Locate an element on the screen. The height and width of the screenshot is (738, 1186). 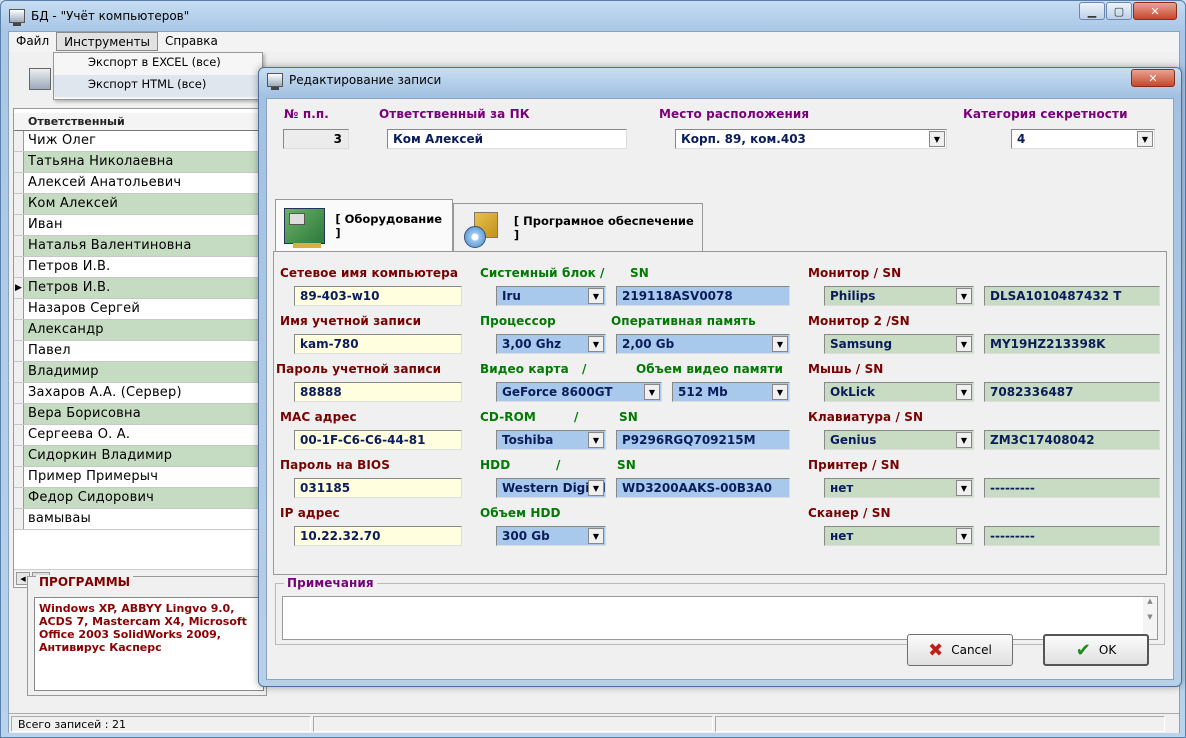
list-item: вамываы is located at coordinates (139, 519).